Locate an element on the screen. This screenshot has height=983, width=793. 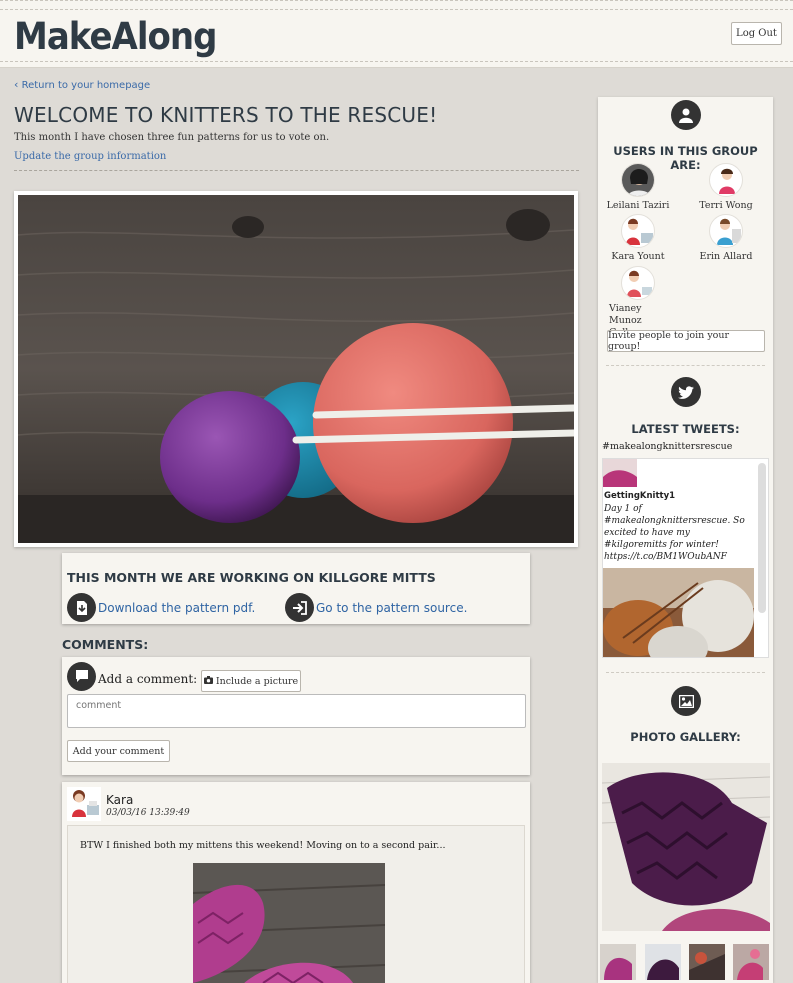
tweets-hashtag: #makealongknittersrescue is located at coordinates (667, 446).